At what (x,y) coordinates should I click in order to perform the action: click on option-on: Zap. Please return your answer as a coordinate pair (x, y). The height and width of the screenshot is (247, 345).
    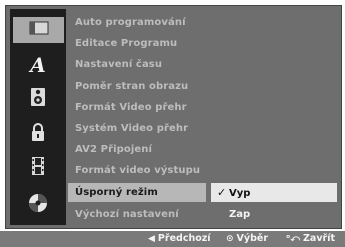
    Looking at the image, I should click on (274, 214).